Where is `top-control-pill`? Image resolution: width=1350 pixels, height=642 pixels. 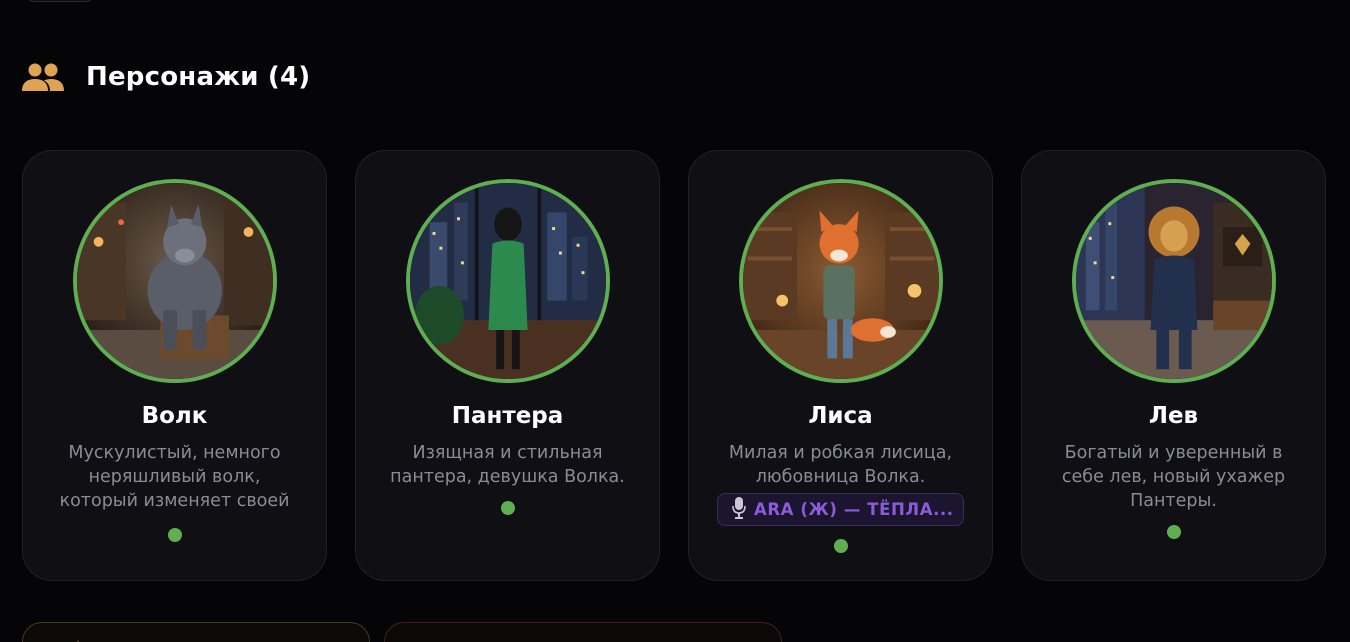
top-control-pill is located at coordinates (60, 1).